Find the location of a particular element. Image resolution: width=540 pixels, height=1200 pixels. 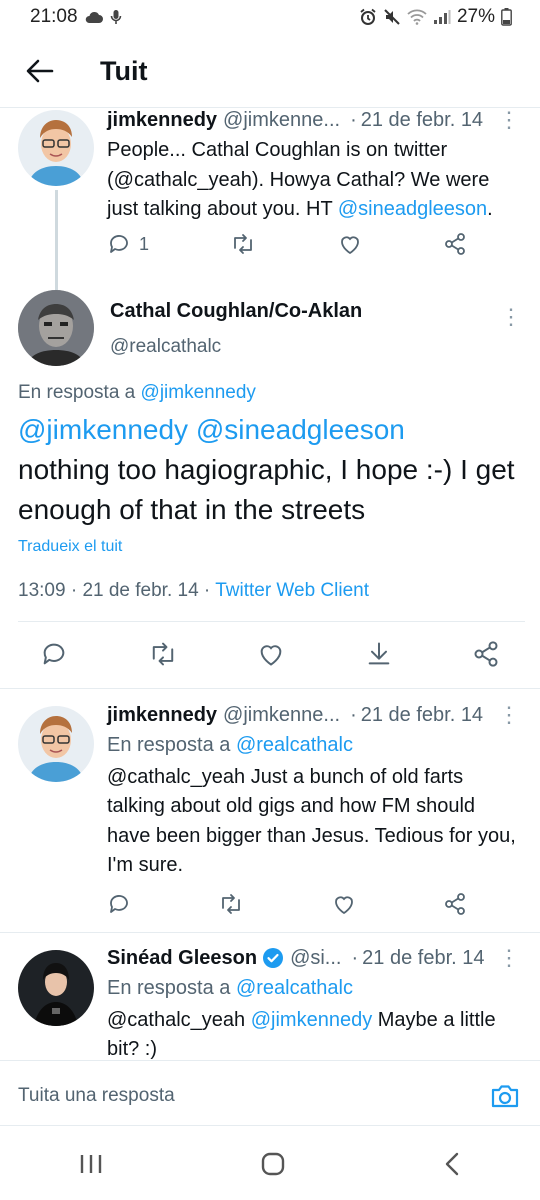

tweet3-actions is located at coordinates (287, 904).